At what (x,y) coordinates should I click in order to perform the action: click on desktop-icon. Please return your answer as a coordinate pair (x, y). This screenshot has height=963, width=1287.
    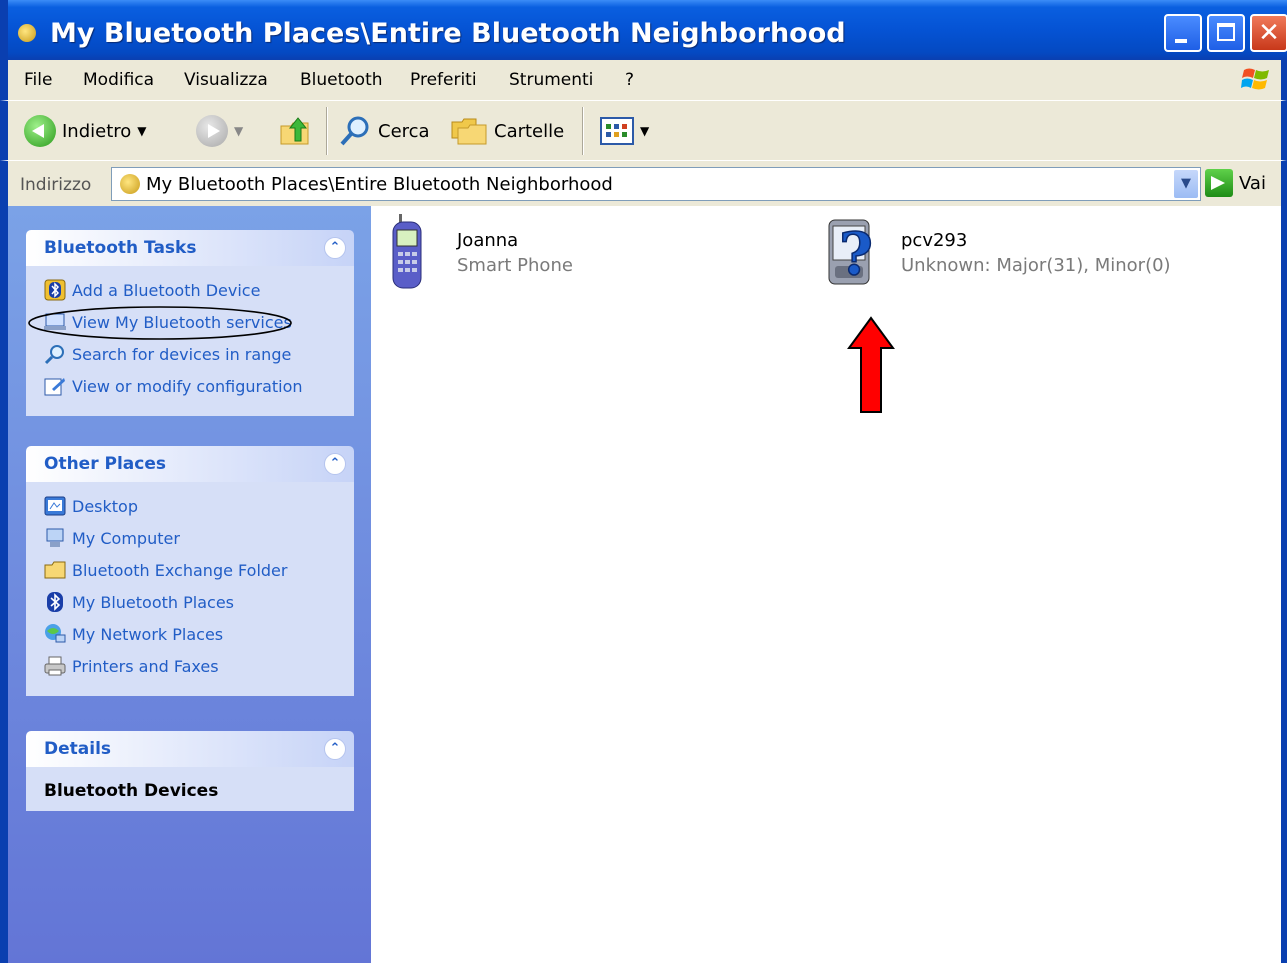
    Looking at the image, I should click on (55, 506).